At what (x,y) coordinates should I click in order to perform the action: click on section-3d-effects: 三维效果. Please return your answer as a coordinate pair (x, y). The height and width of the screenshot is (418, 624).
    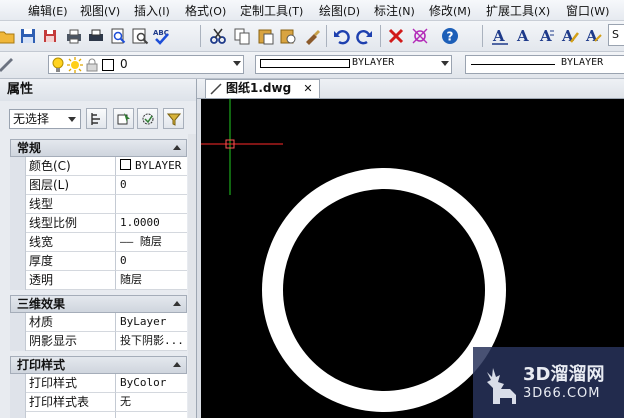
    Looking at the image, I should click on (98, 304).